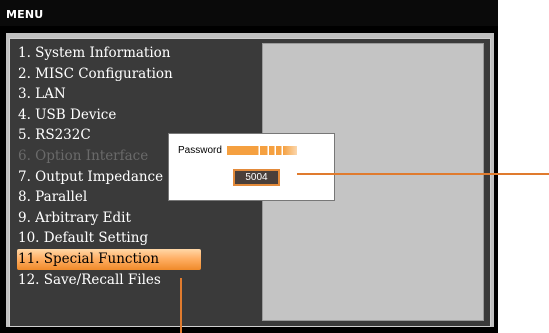 Image resolution: width=549 pixels, height=333 pixels. I want to click on menu-item-misc-configuration: 2. MISC Configuration, so click(113, 74).